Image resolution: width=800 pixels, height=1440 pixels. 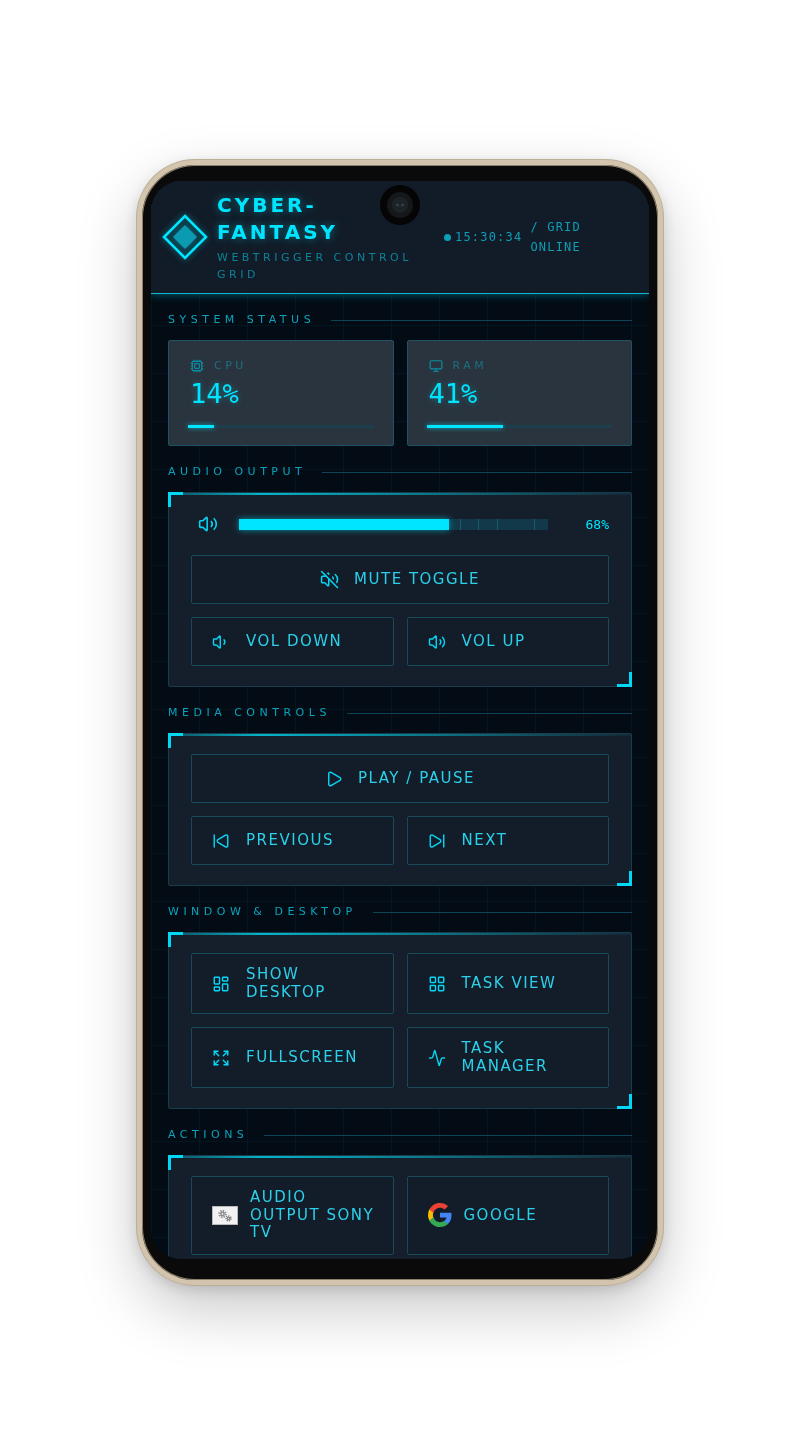 I want to click on action-button: SHOW DESKTOP, so click(x=292, y=983).